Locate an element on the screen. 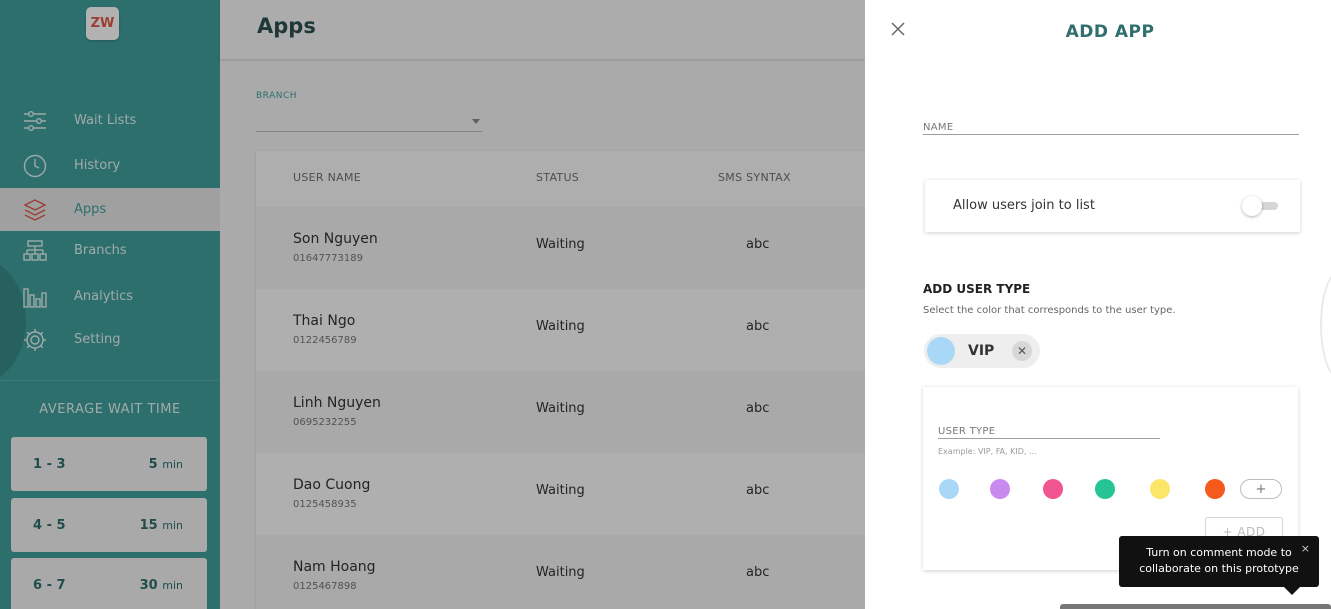 Image resolution: width=1331 pixels, height=609 pixels. chip-remove-icon: ✕ is located at coordinates (1022, 351).